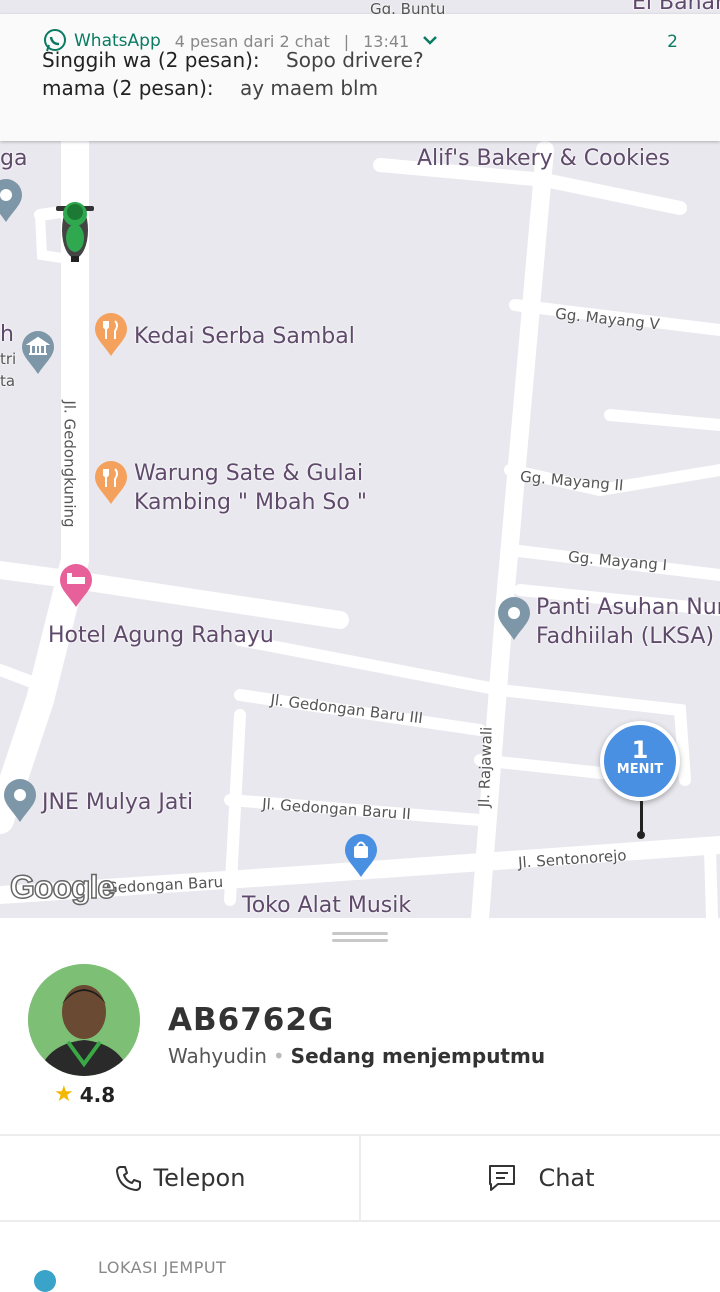 The image size is (720, 1292). What do you see at coordinates (355, 60) in the screenshot?
I see `message-text: Sopo drivere?` at bounding box center [355, 60].